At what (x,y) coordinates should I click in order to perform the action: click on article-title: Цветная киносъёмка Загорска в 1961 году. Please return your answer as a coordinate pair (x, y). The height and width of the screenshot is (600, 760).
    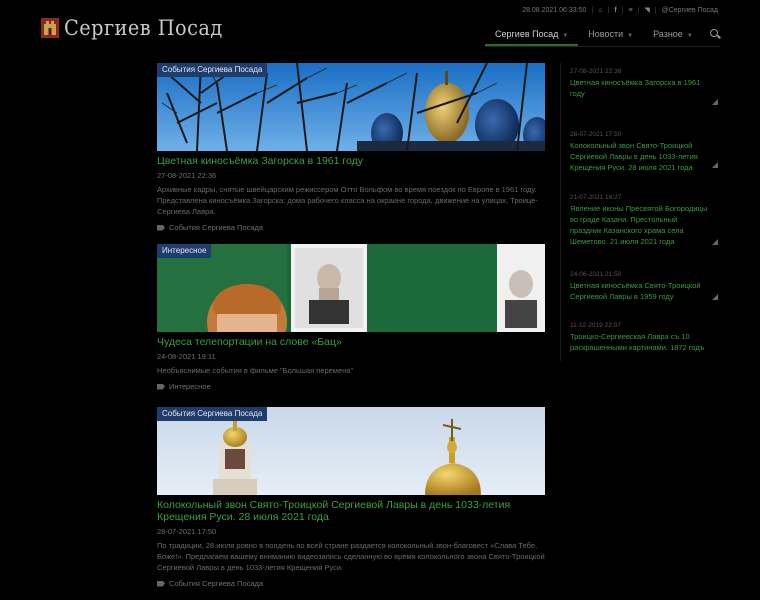
    Looking at the image, I should click on (351, 161).